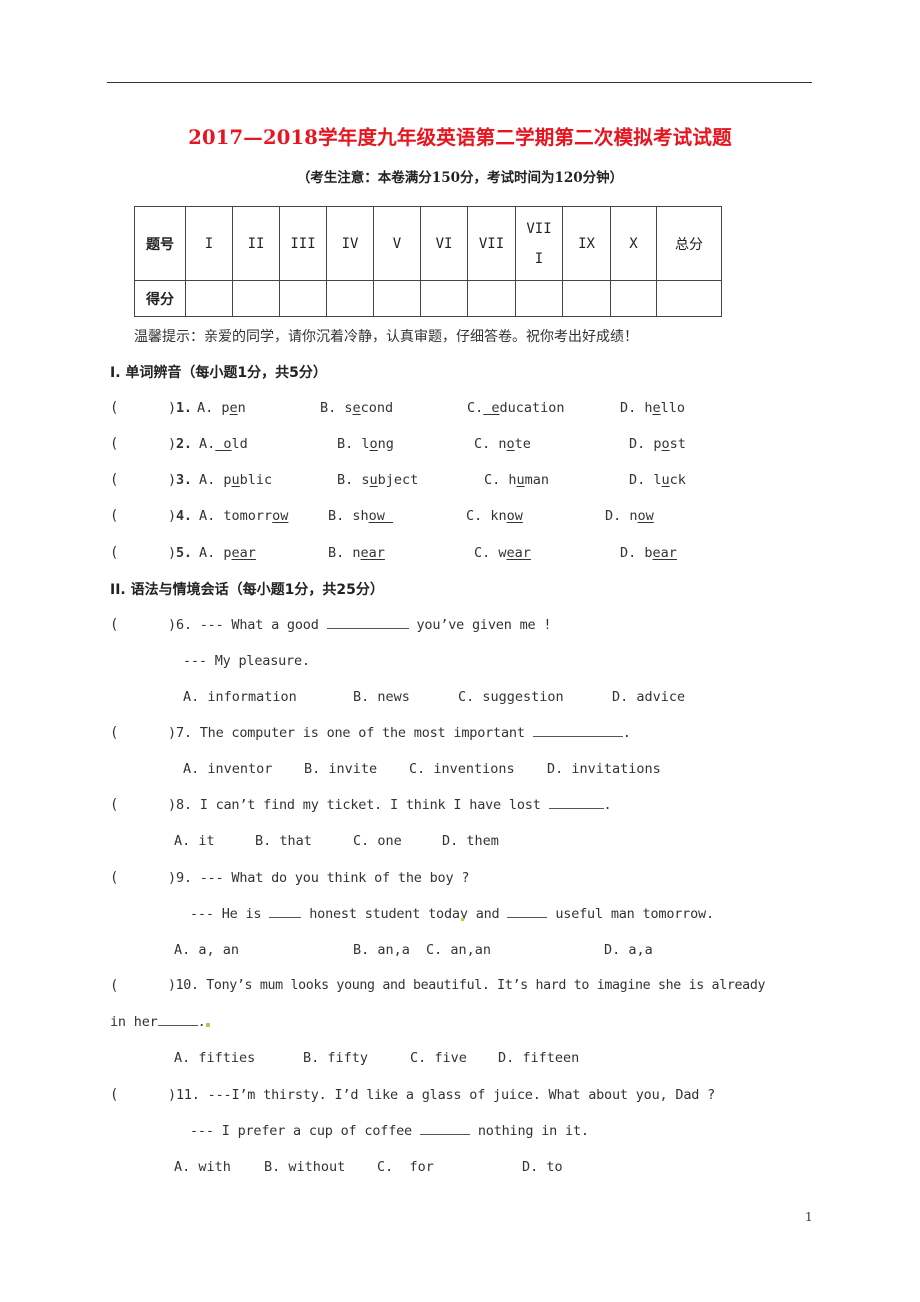 The width and height of the screenshot is (920, 1302). Describe the element at coordinates (283, 841) in the screenshot. I see `option-b: B. that` at that location.